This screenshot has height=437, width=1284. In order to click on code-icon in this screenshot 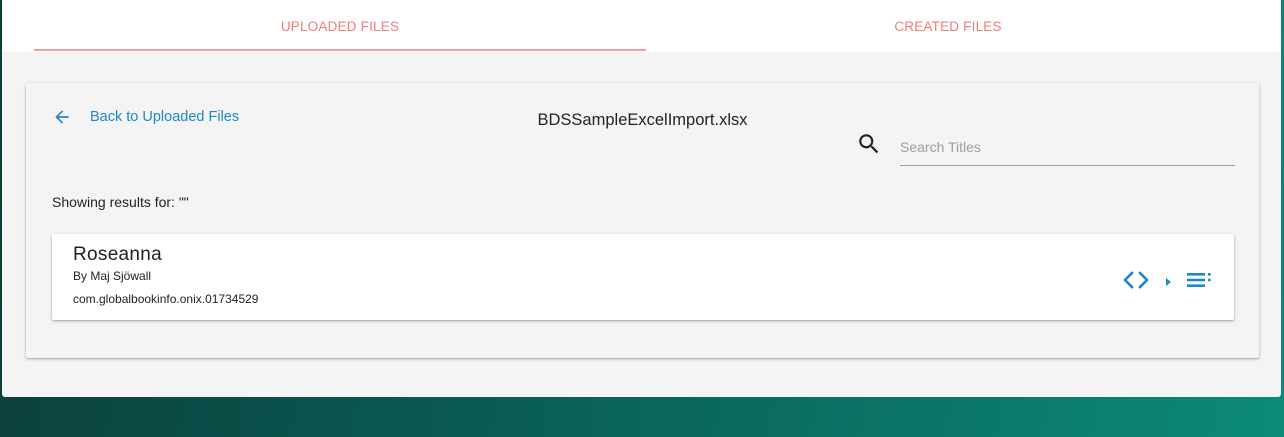, I will do `click(1136, 280)`.